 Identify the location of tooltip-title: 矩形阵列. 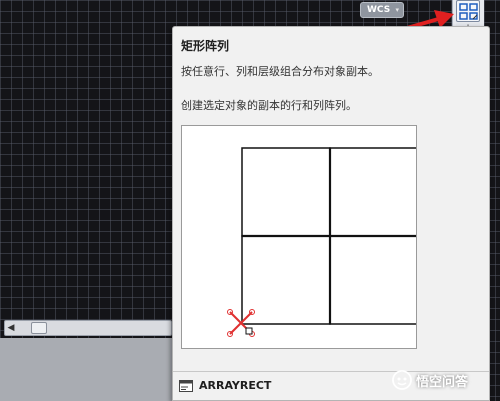
(205, 46).